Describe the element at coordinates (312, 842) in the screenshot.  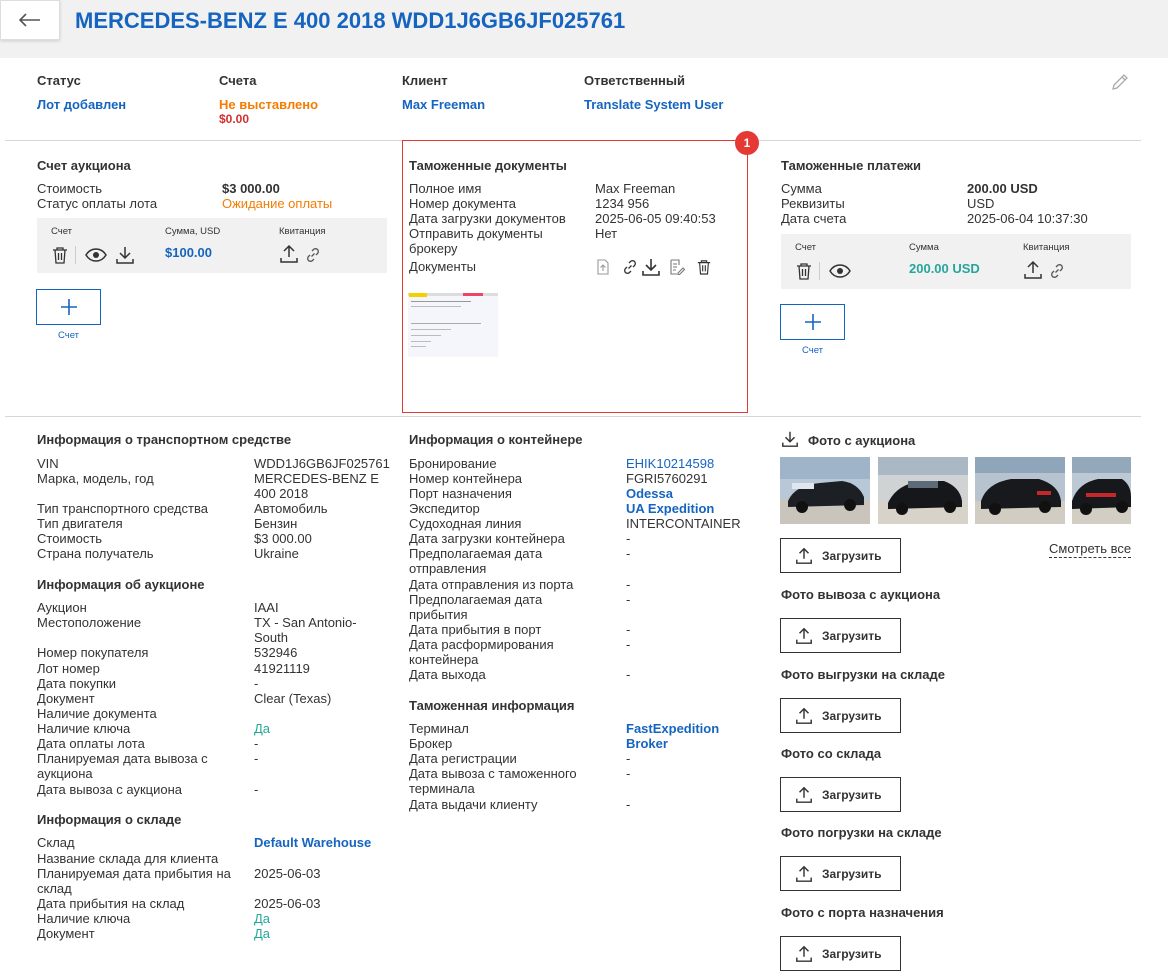
I see `warehouse-link: Default Warehouse` at that location.